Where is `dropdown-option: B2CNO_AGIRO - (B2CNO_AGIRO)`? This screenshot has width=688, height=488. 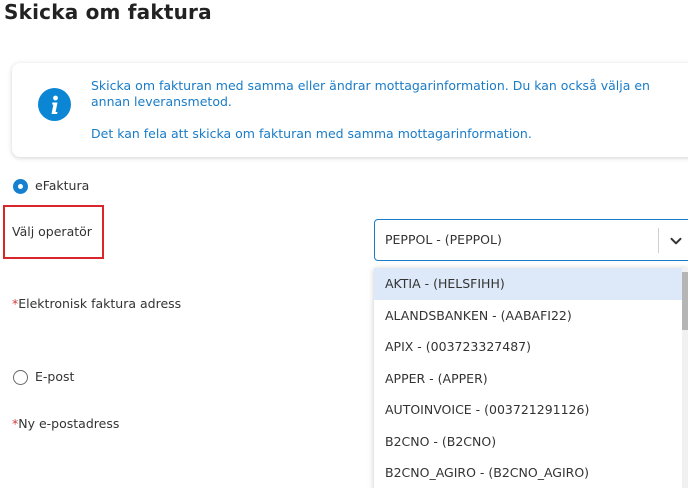 dropdown-option: B2CNO_AGIRO - (B2CNO_AGIRO) is located at coordinates (531, 472).